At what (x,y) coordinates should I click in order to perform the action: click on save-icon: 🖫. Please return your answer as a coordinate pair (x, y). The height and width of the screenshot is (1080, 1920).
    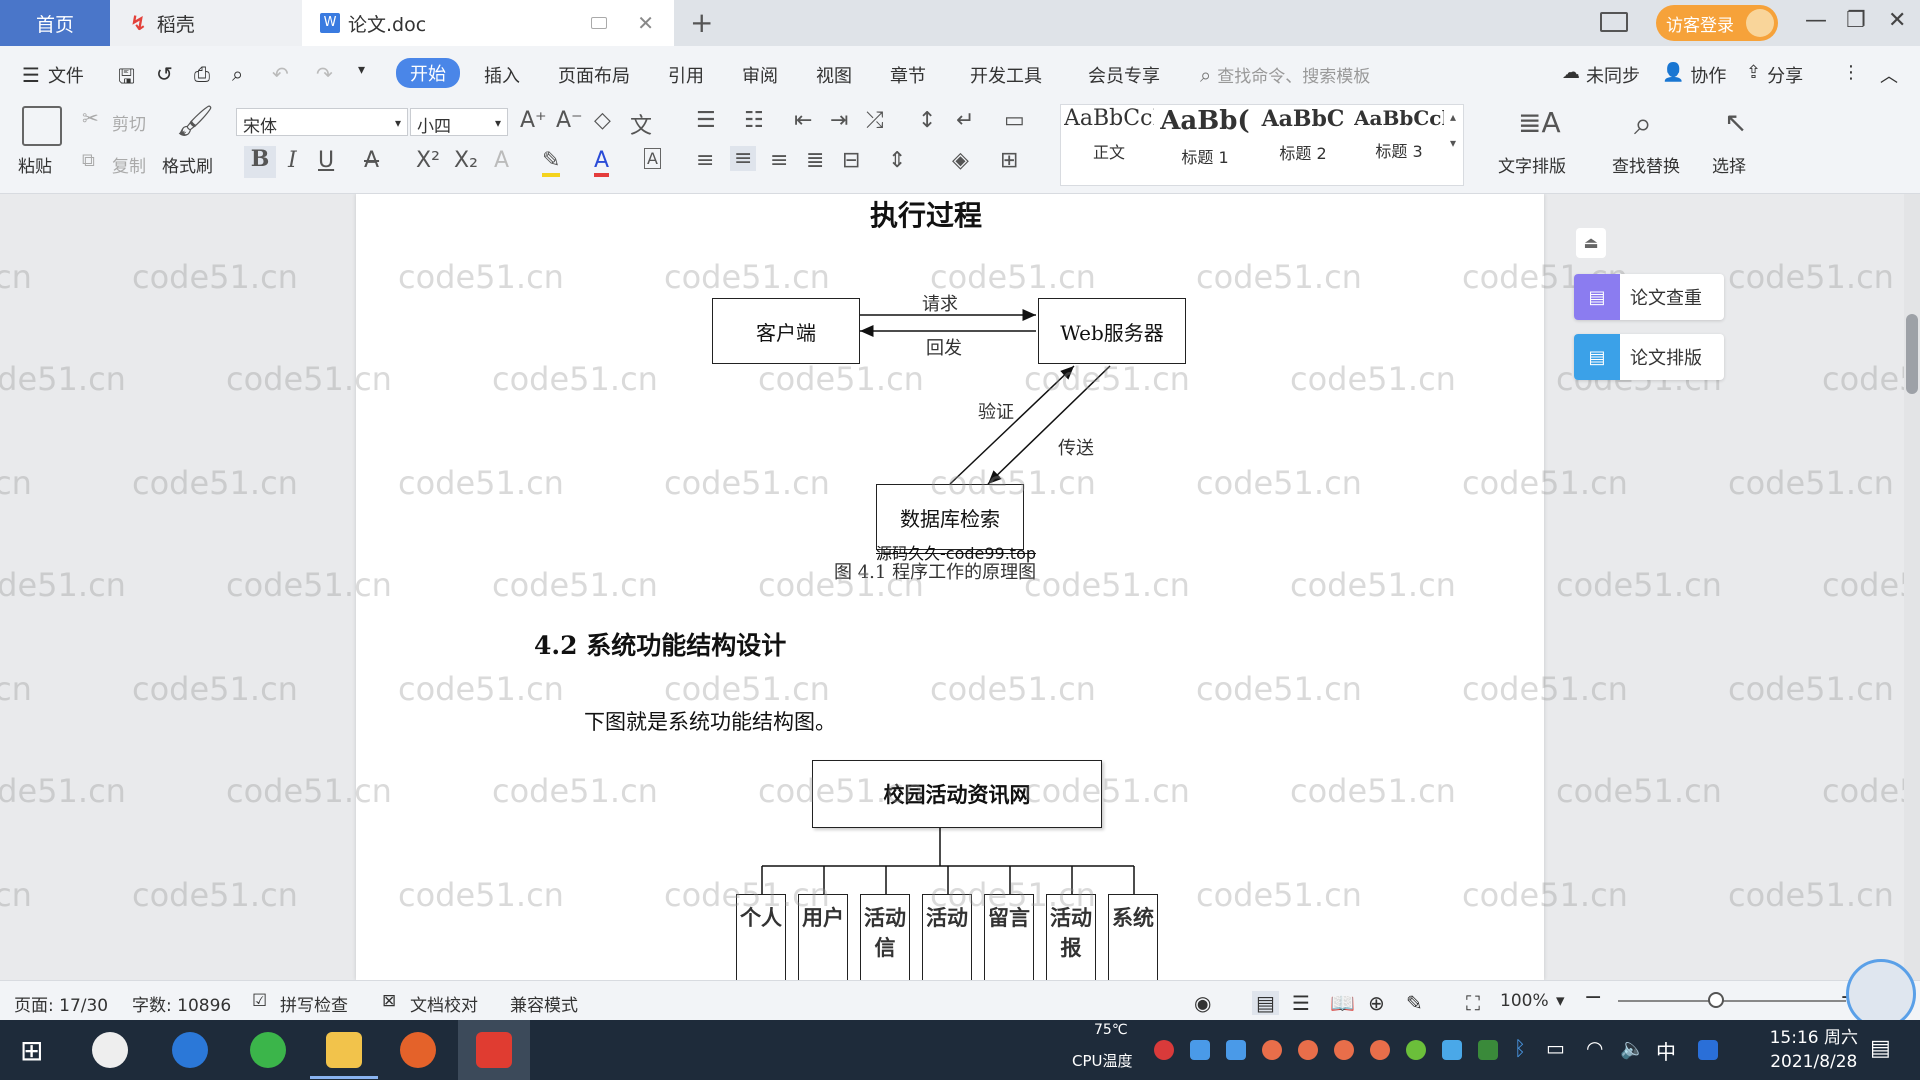
    Looking at the image, I should click on (126, 79).